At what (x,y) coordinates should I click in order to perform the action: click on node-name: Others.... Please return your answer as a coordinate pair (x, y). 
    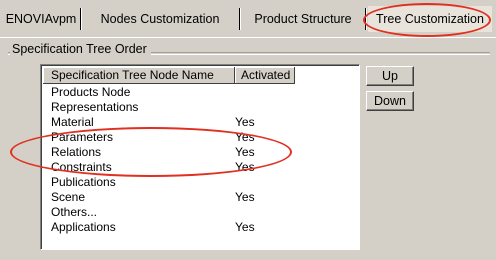
    Looking at the image, I should click on (74, 212).